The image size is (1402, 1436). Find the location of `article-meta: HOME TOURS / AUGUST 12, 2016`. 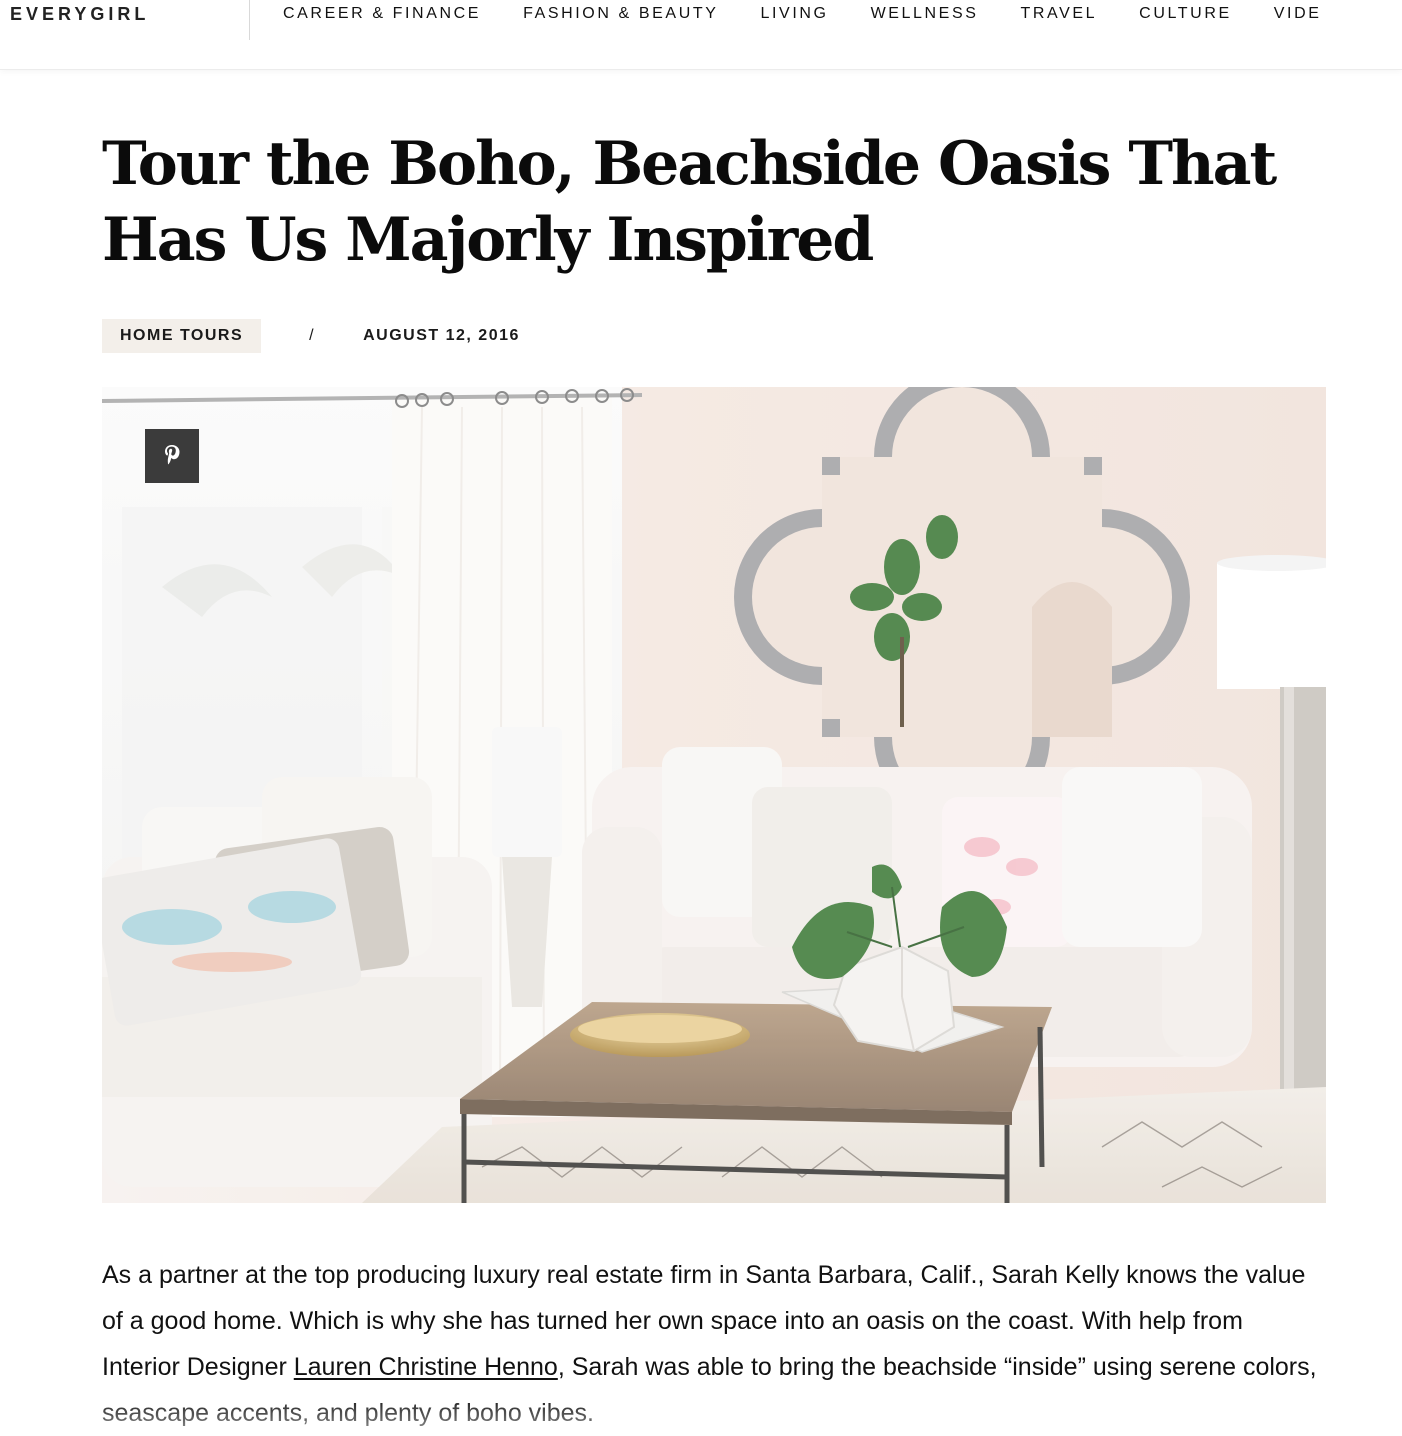

article-meta: HOME TOURS / AUGUST 12, 2016 is located at coordinates (311, 336).